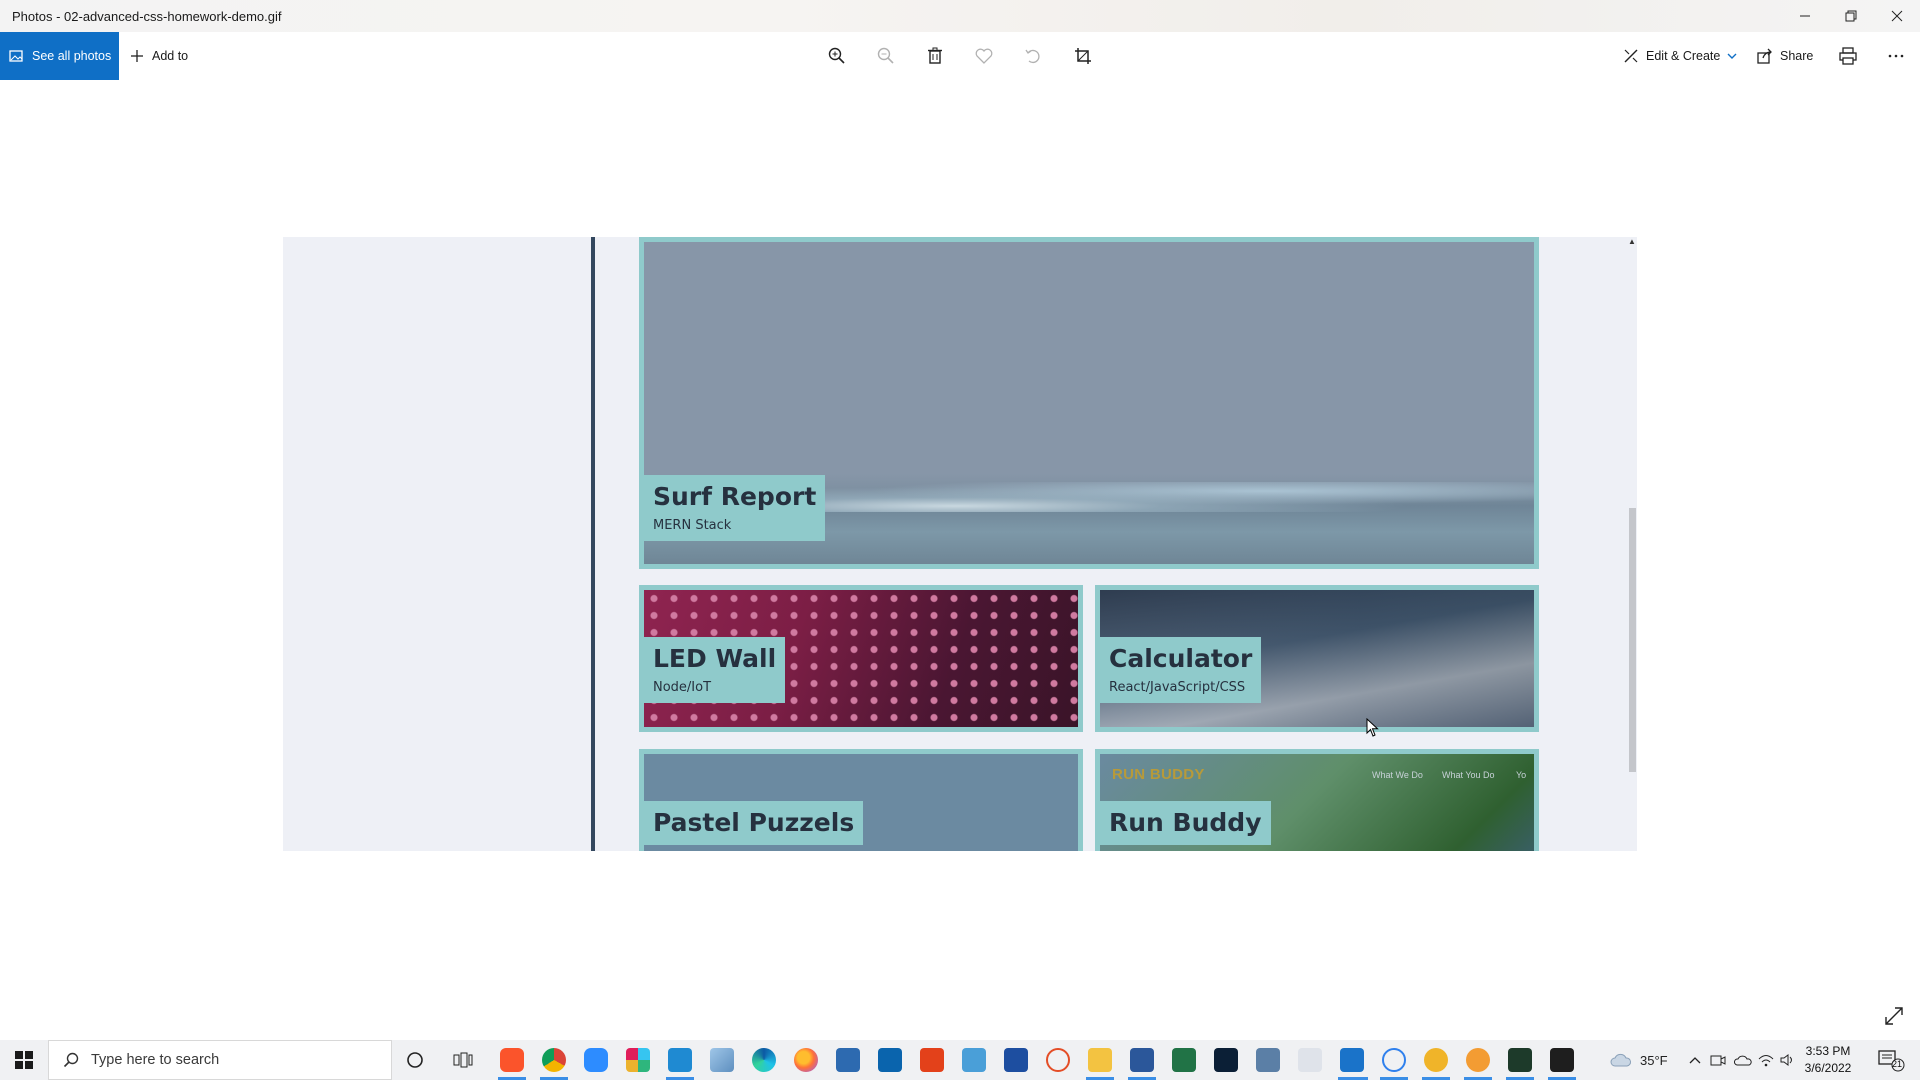 The height and width of the screenshot is (1080, 1920). I want to click on heart-icon, so click(984, 56).